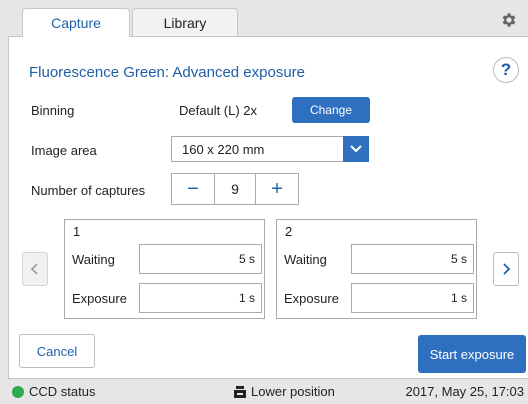 Image resolution: width=528 pixels, height=404 pixels. What do you see at coordinates (472, 354) in the screenshot?
I see `start-exposure-button: Start exposure` at bounding box center [472, 354].